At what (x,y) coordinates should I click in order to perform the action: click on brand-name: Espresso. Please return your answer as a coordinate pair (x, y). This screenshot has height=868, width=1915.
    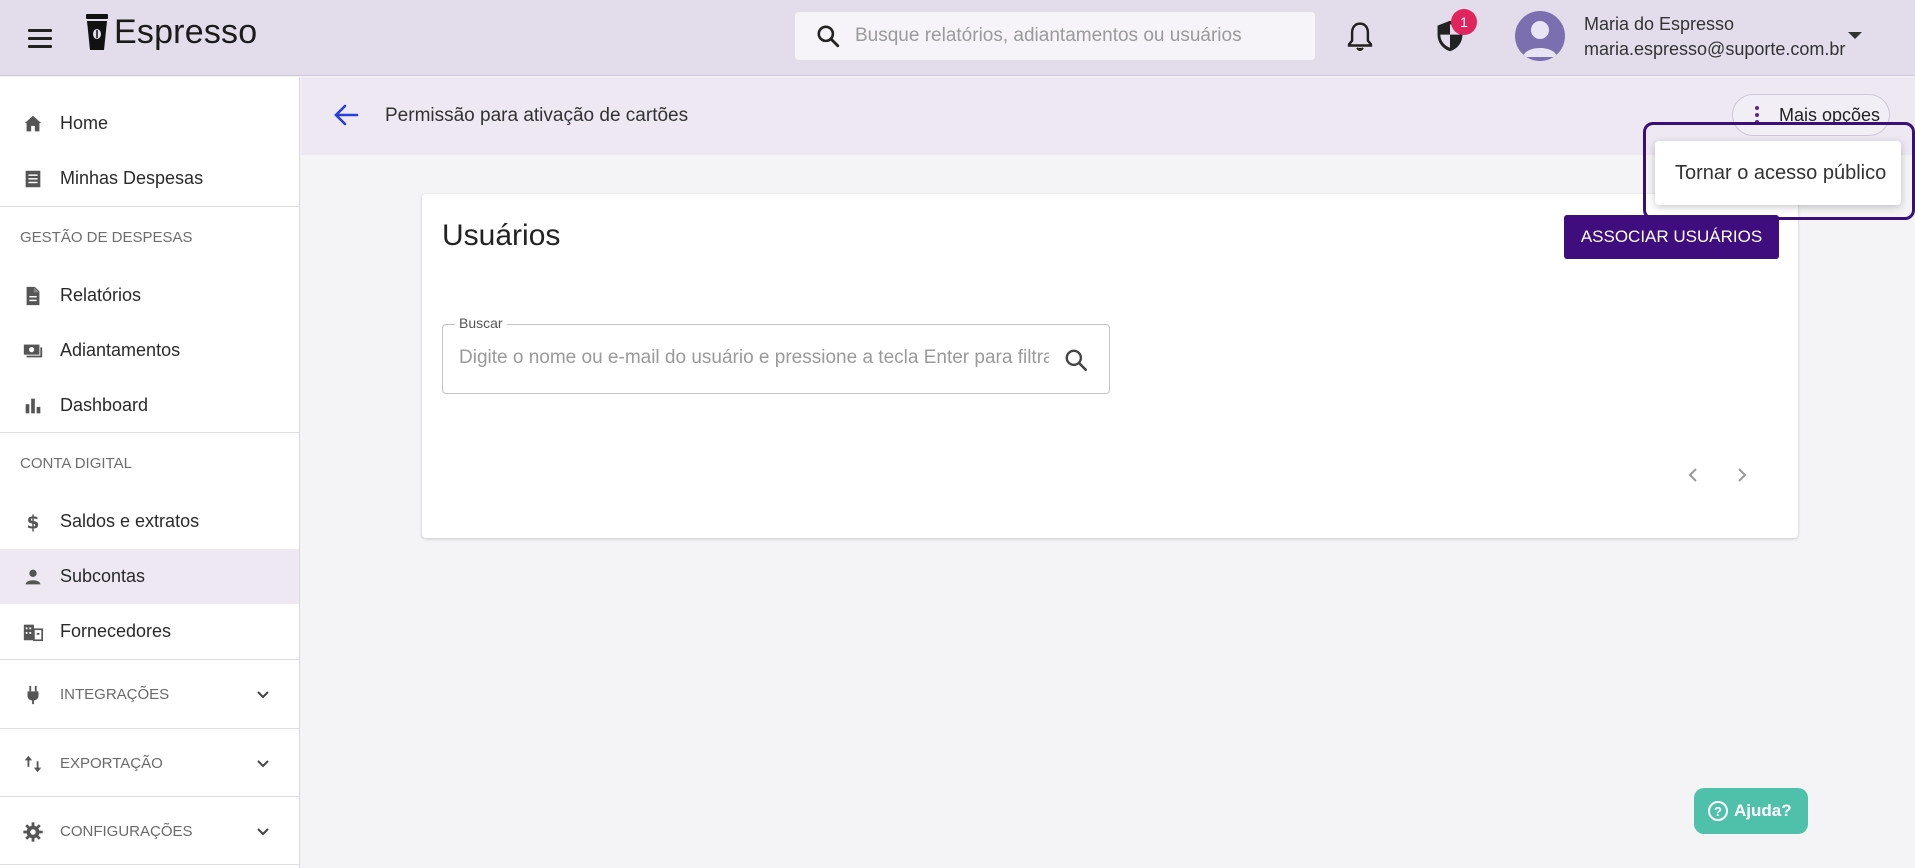
    Looking at the image, I should click on (186, 31).